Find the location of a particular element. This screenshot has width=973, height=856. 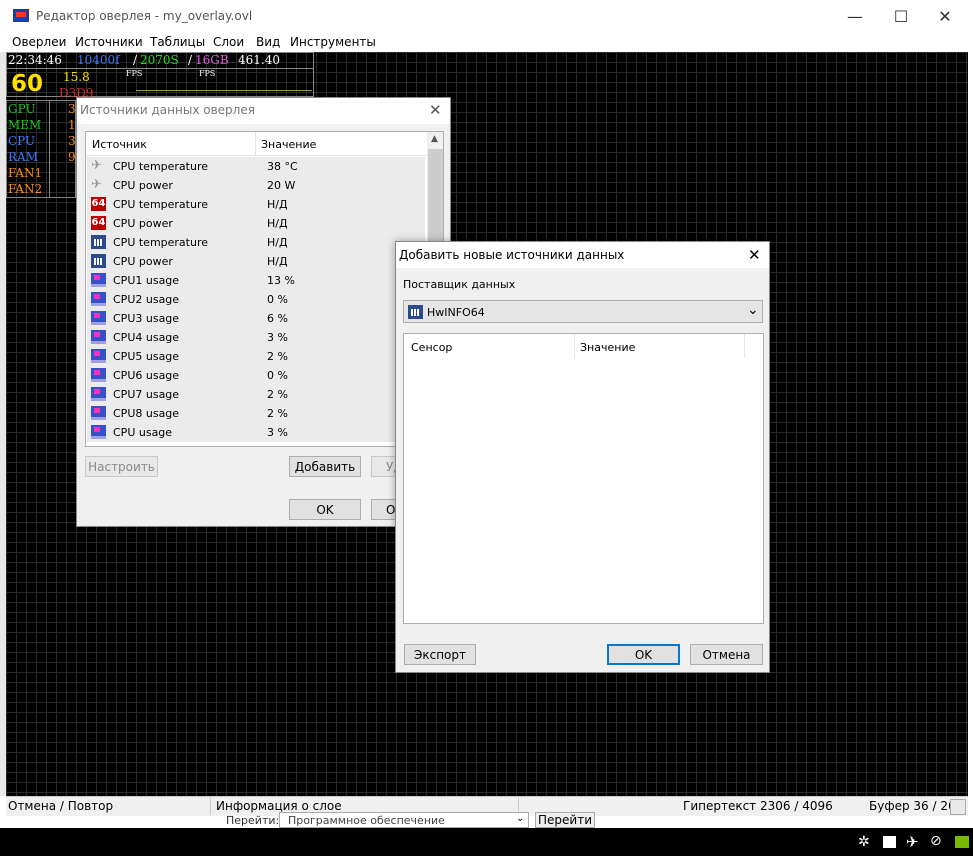

menu-view: Вид is located at coordinates (268, 42).